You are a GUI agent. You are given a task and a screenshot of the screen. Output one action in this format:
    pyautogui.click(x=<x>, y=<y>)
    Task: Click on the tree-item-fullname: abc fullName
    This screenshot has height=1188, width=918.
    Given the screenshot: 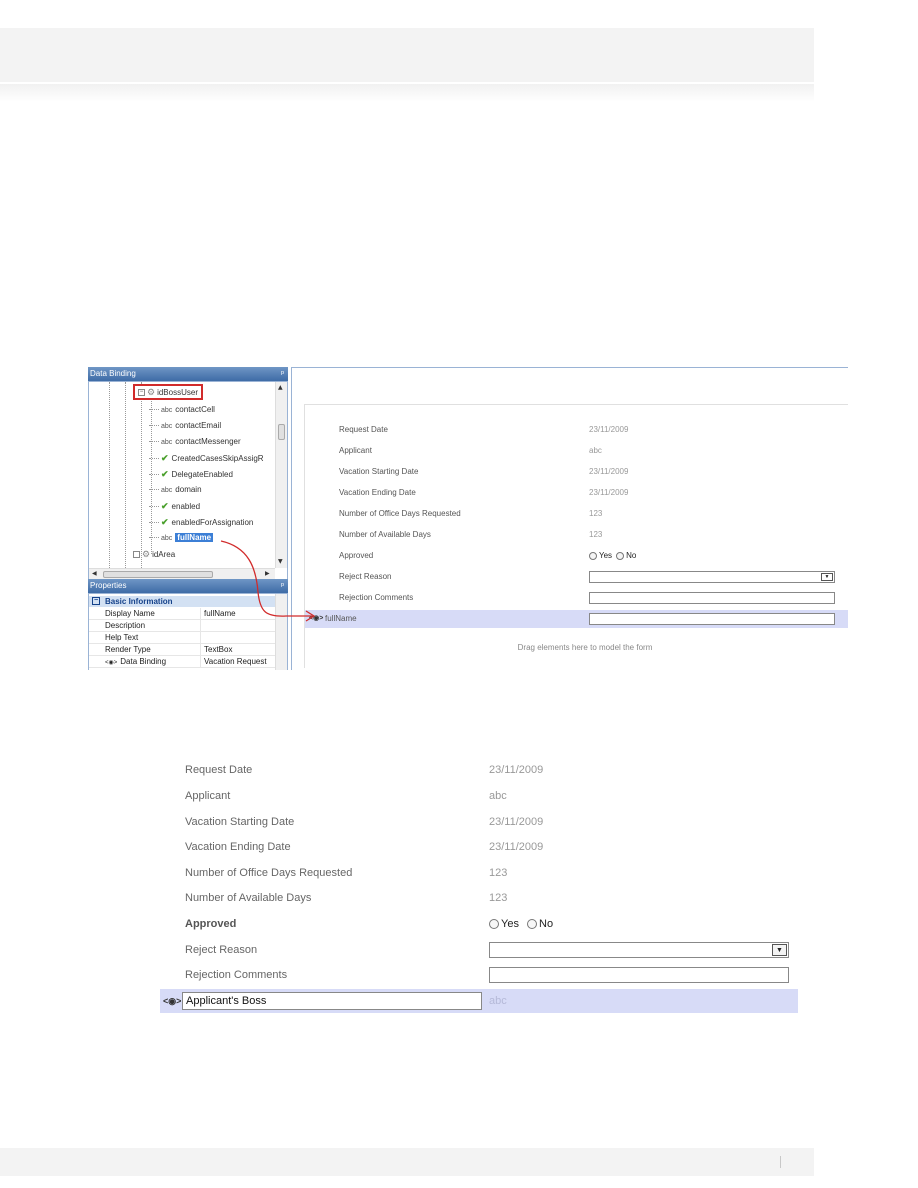 What is the action you would take?
    pyautogui.click(x=181, y=538)
    